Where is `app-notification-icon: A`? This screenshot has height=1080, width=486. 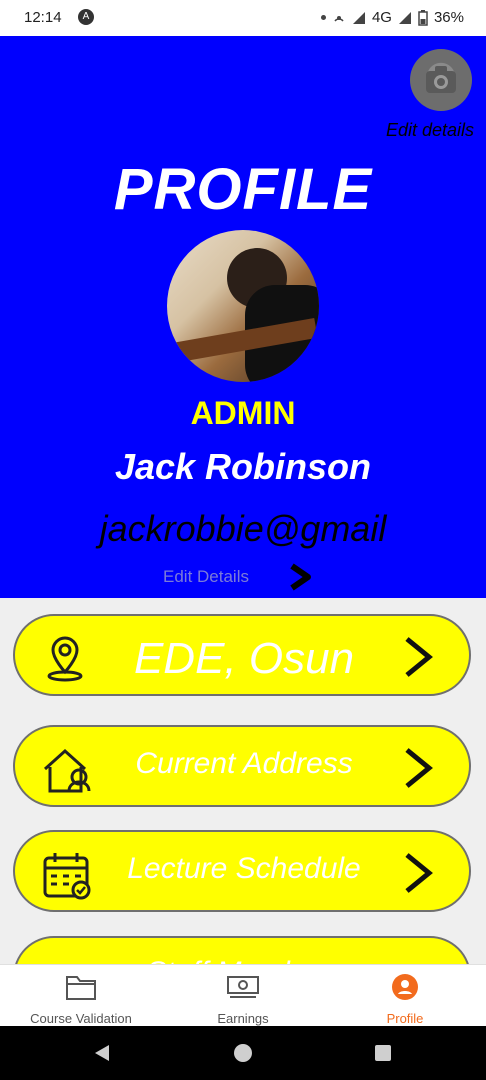 app-notification-icon: A is located at coordinates (86, 17).